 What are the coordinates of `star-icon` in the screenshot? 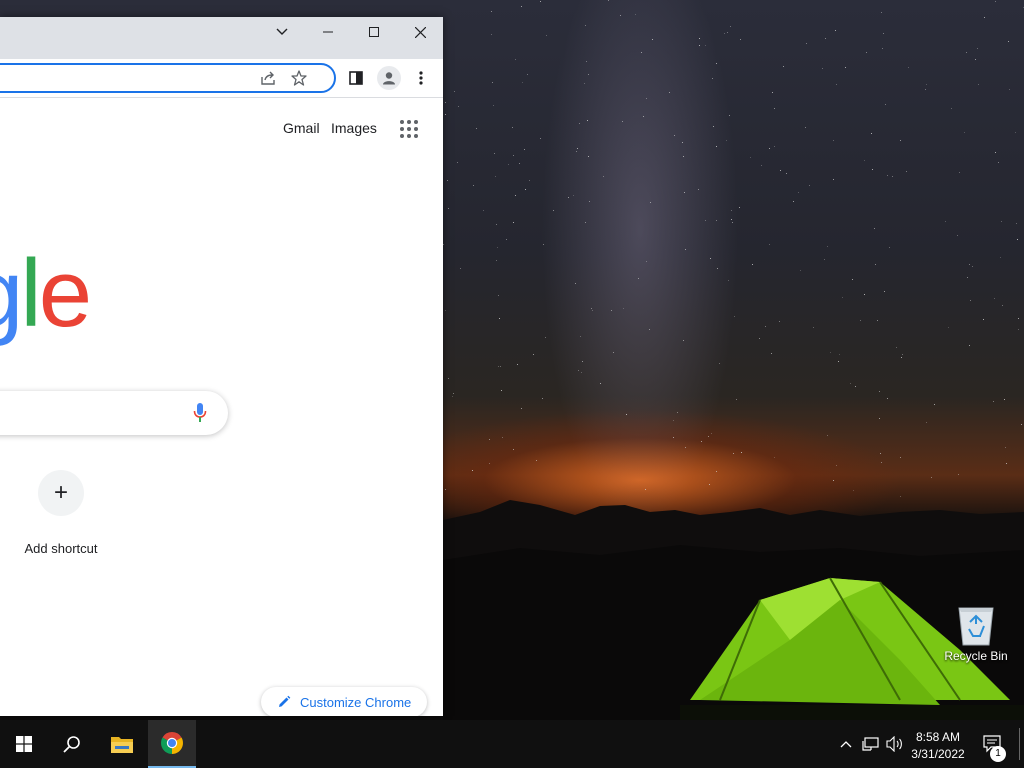 It's located at (299, 78).